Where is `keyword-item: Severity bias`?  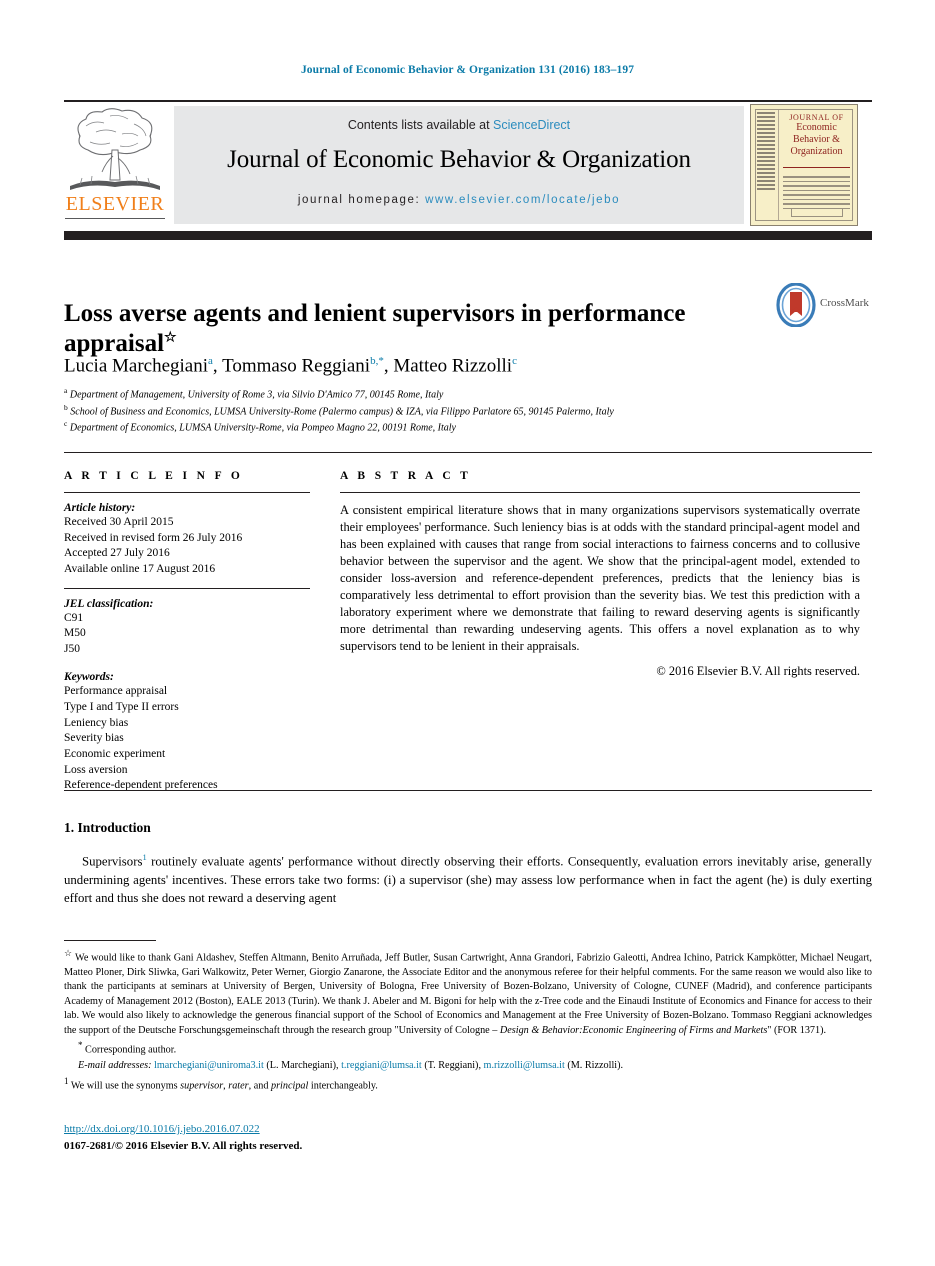 keyword-item: Severity bias is located at coordinates (94, 738).